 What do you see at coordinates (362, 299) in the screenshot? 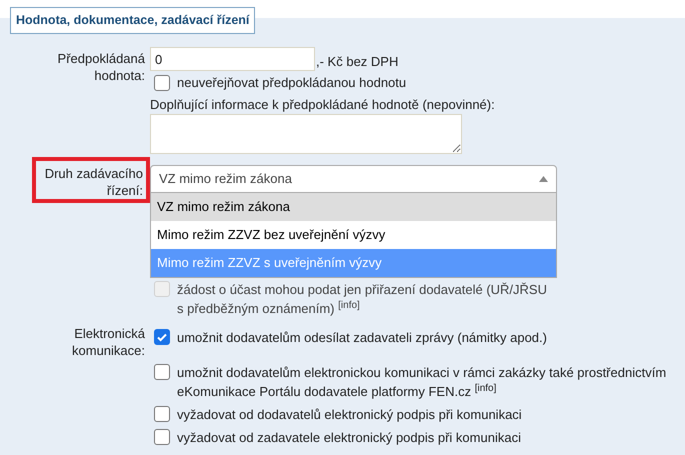
I see `checkbox-label: žádost o účast mohou podat jen přiřazení dodavatelé (UŘ/JŘSU s předběžným oznámením) $^{[info]}$` at bounding box center [362, 299].